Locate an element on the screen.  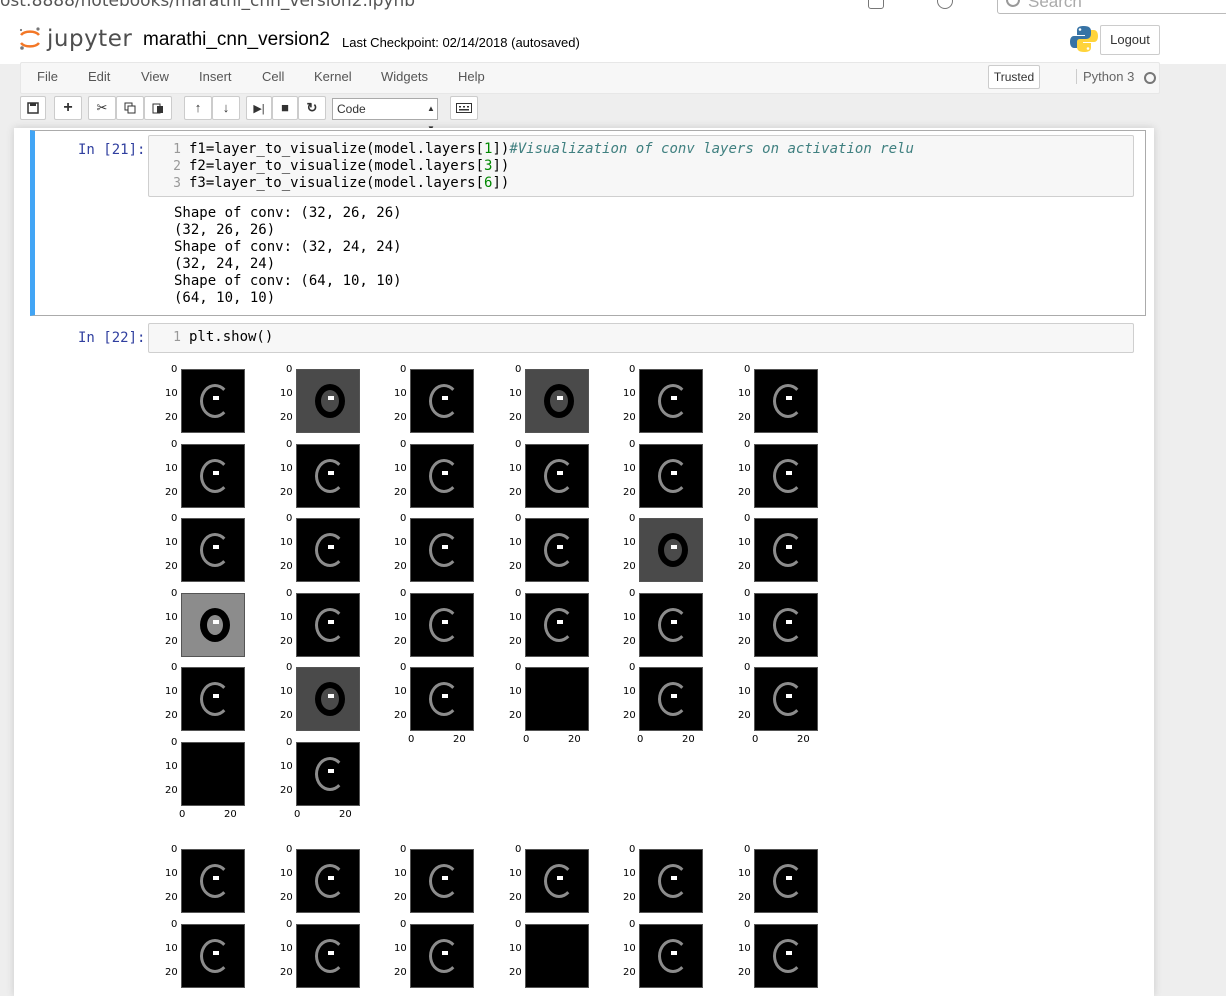
insert-cell-button: + is located at coordinates (68, 108).